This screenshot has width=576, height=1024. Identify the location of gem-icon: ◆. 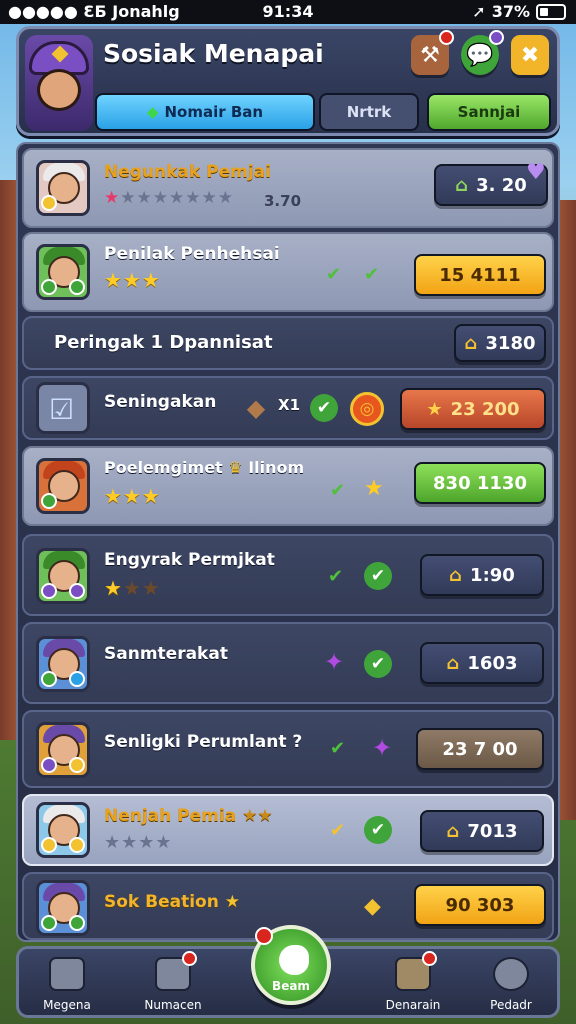
(152, 112).